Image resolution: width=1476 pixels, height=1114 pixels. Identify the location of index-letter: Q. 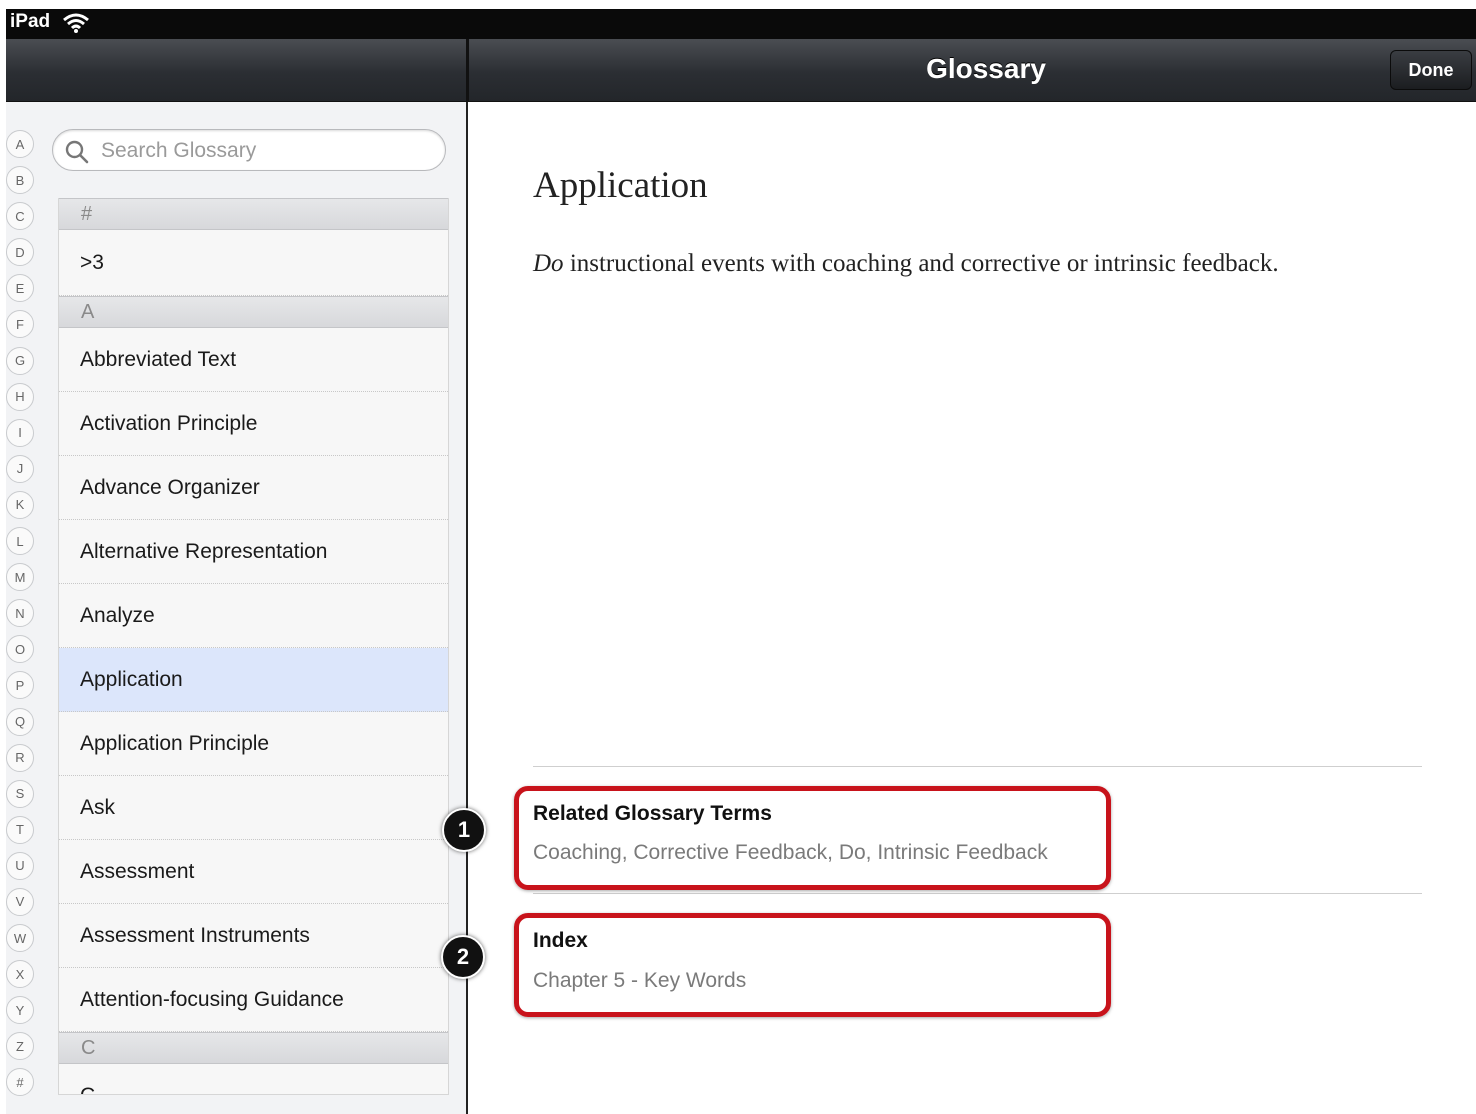
(20, 721).